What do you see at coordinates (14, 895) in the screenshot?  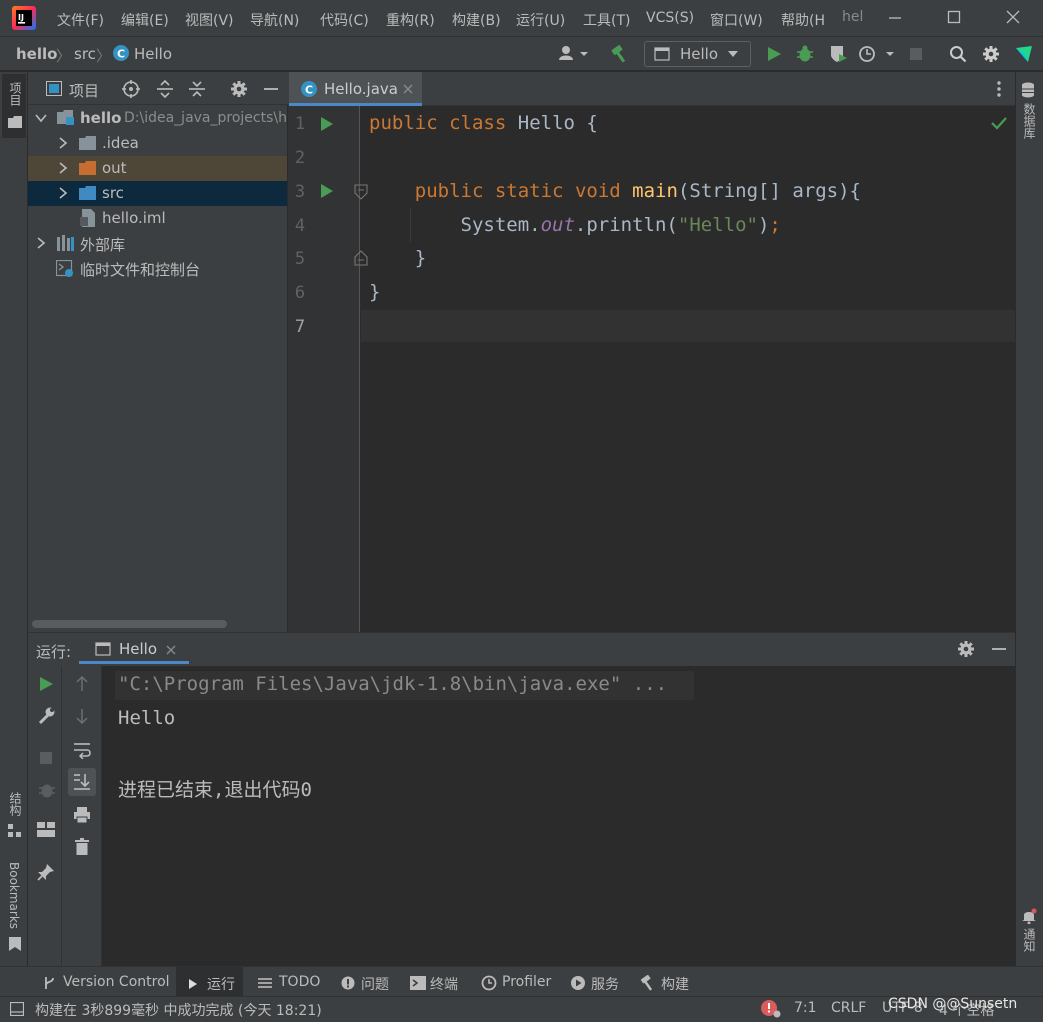 I see `stripe-bookmarks-label: Bookmarks` at bounding box center [14, 895].